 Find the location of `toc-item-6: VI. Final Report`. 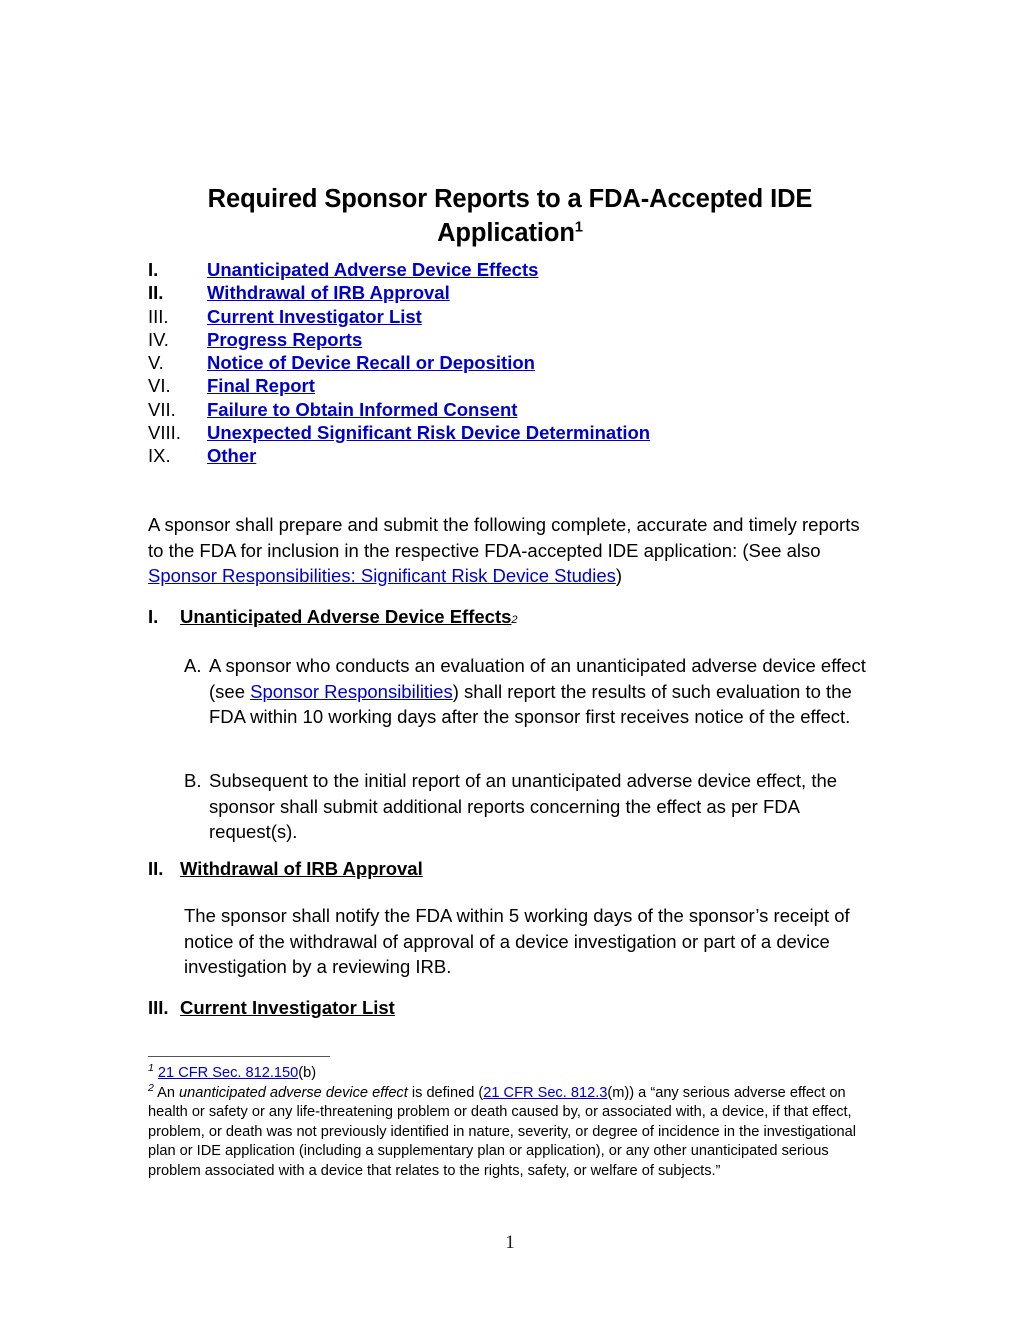

toc-item-6: VI. Final Report is located at coordinates (528, 386).